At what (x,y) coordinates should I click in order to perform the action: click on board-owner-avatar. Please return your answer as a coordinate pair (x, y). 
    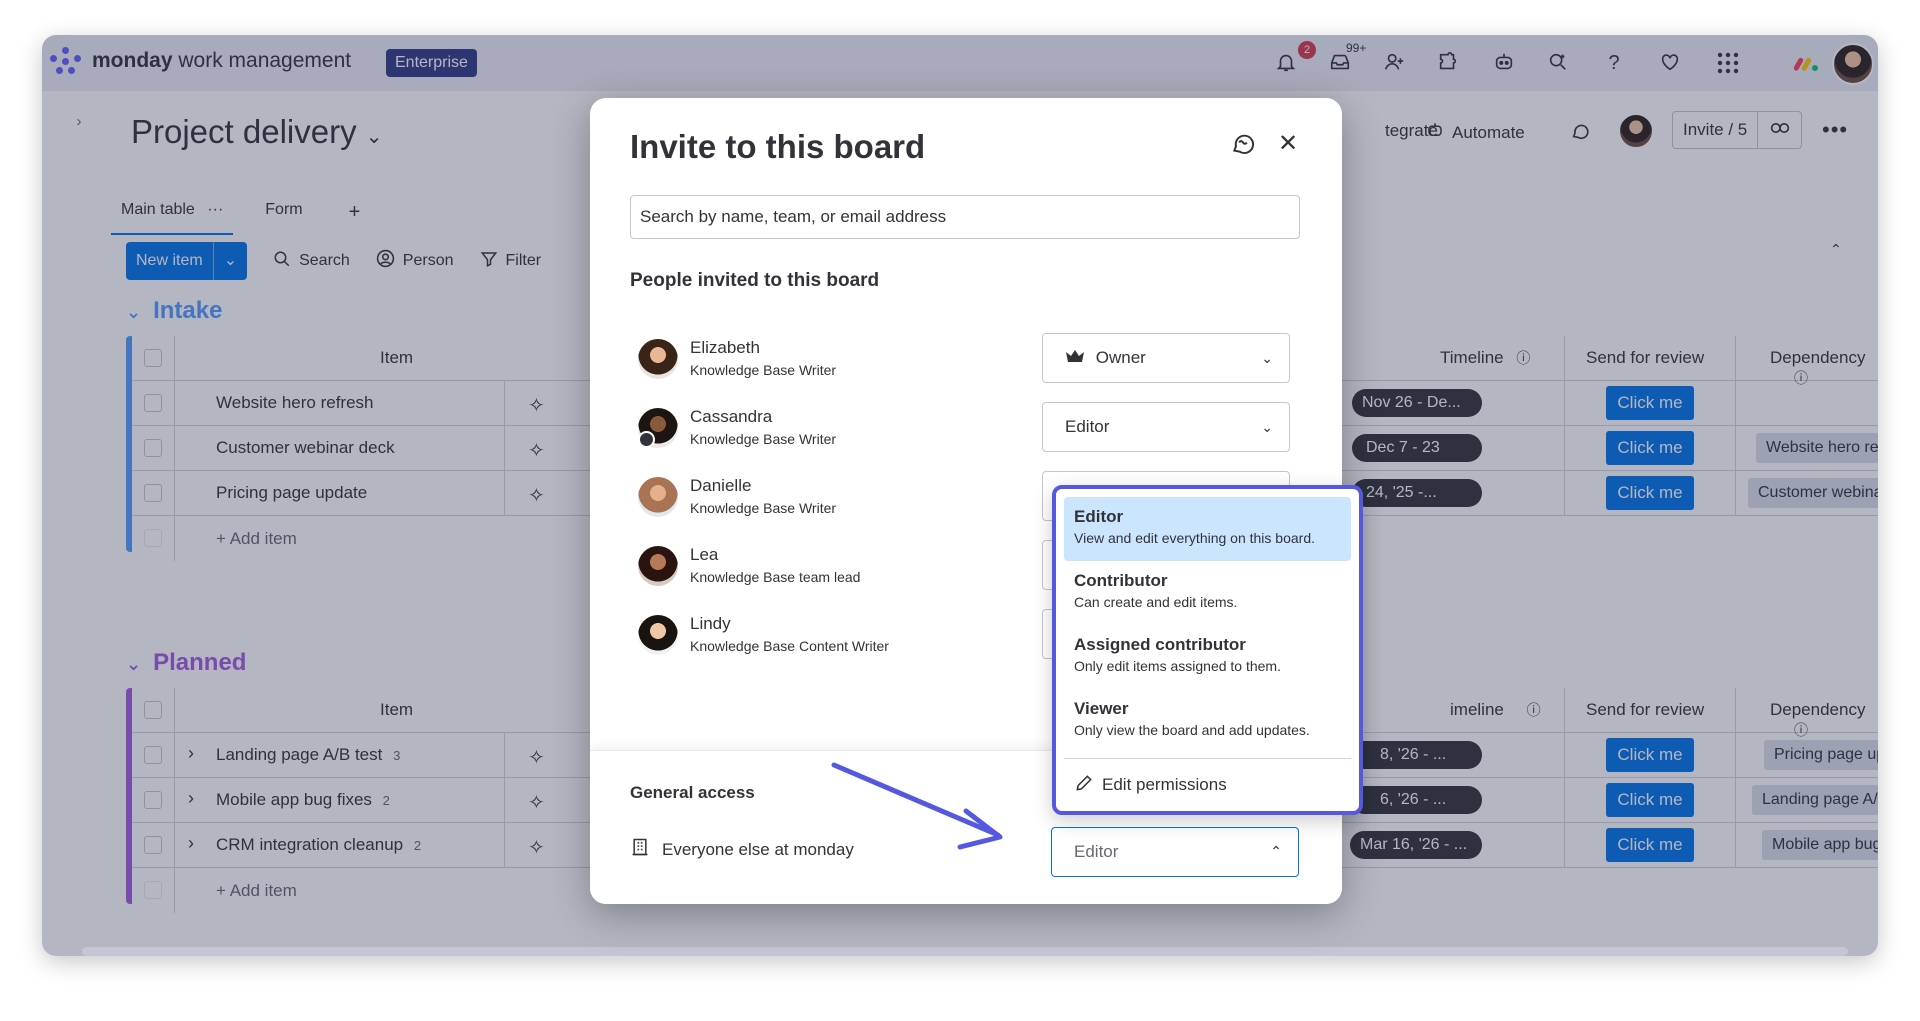
    Looking at the image, I should click on (1636, 131).